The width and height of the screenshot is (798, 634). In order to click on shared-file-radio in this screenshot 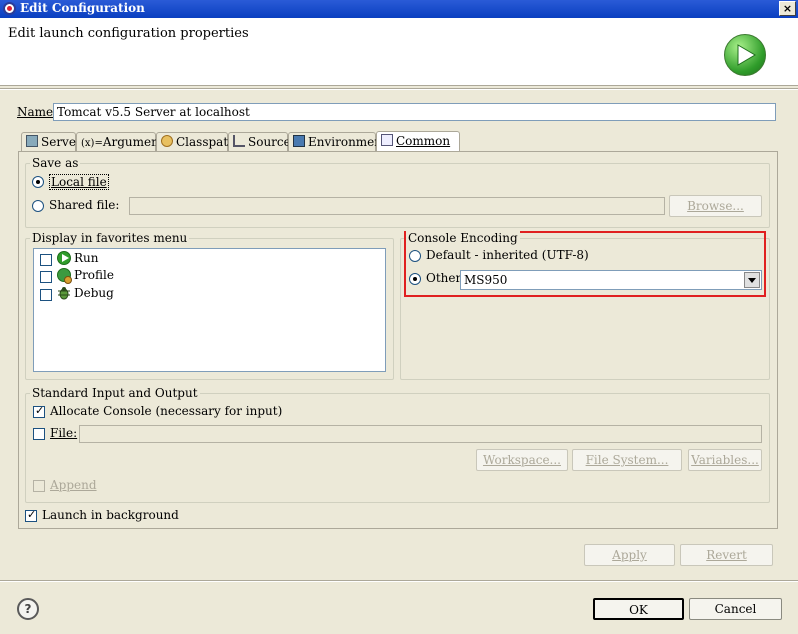, I will do `click(38, 206)`.